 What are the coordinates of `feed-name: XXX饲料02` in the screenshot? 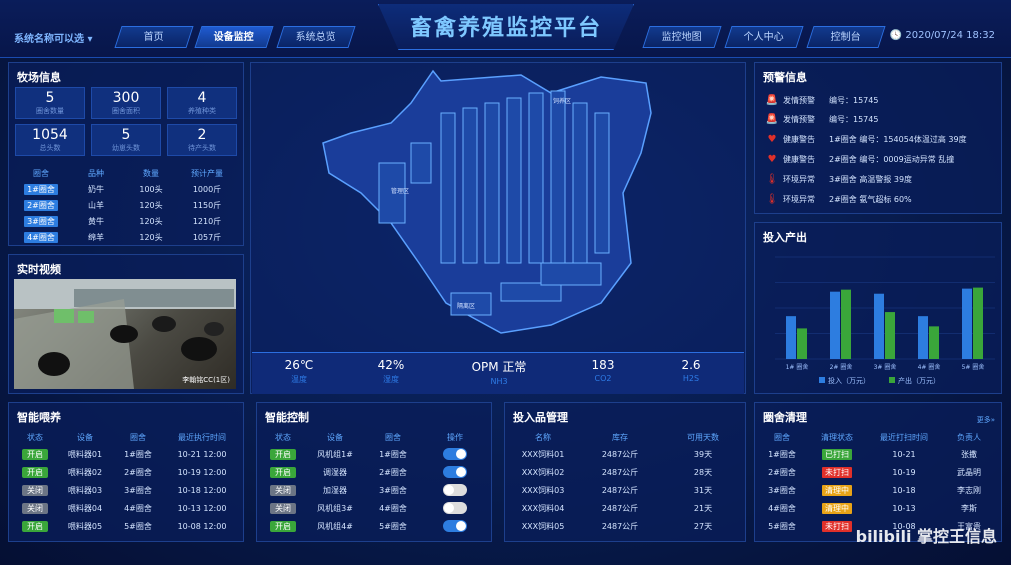 It's located at (543, 472).